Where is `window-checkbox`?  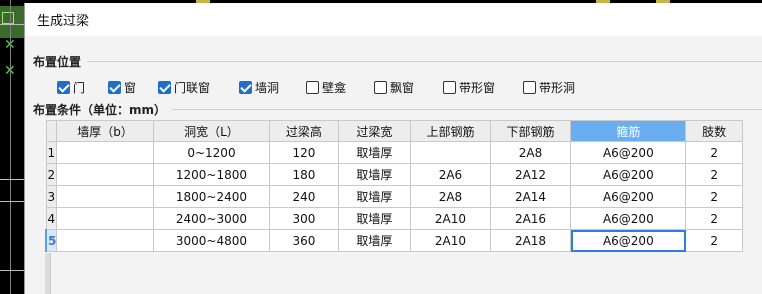
window-checkbox is located at coordinates (114, 87).